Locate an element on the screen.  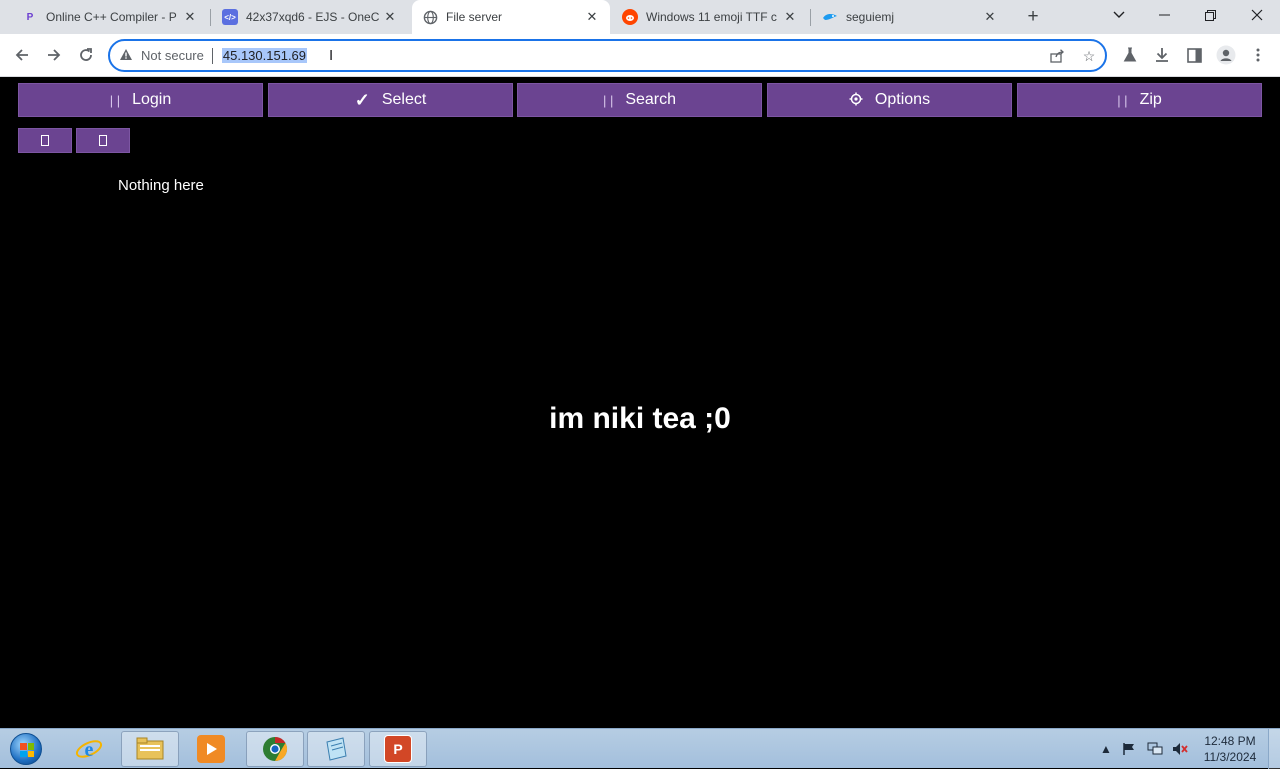
taskbar-media-player is located at coordinates (211, 749).